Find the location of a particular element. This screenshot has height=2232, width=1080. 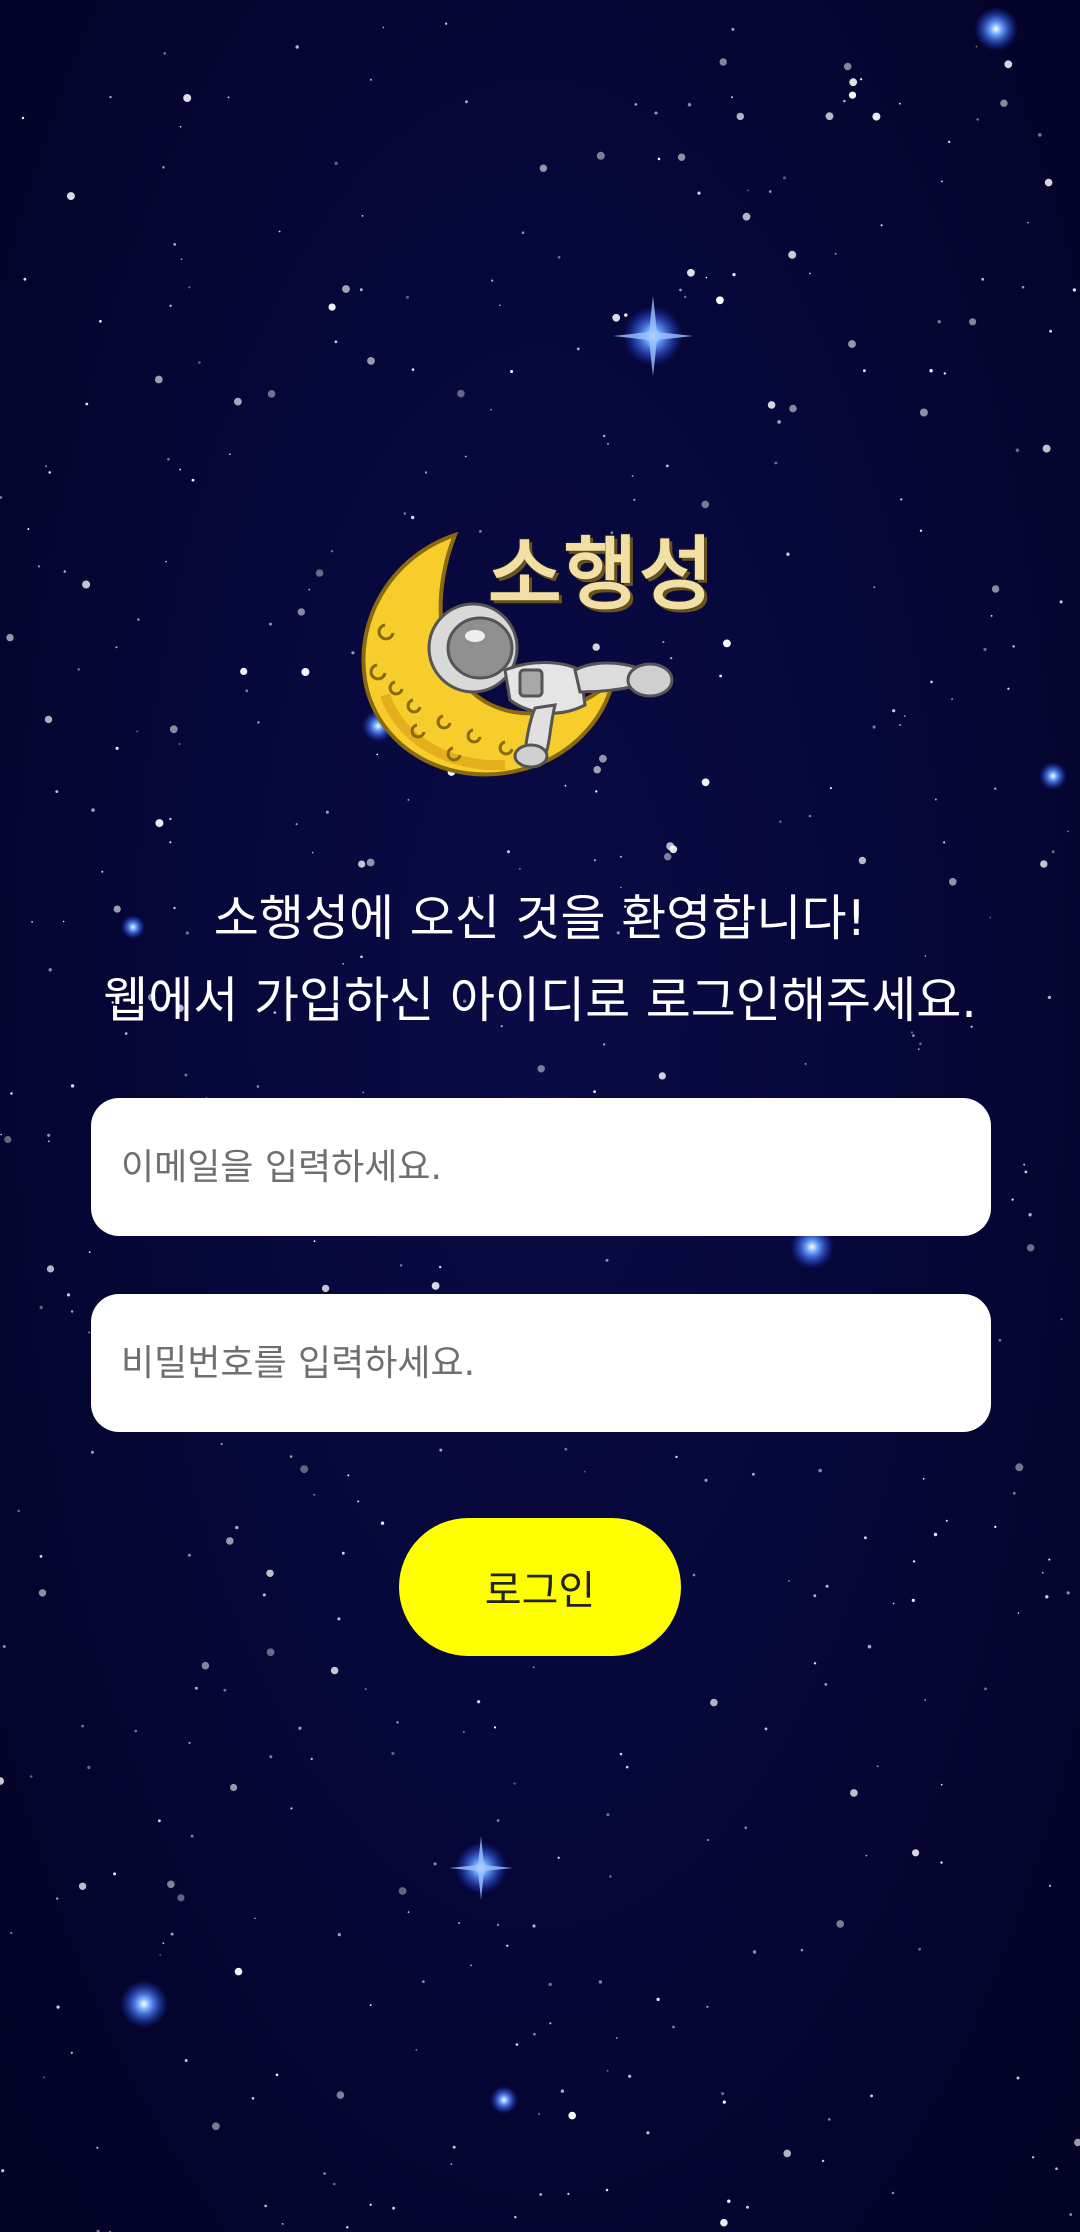

login-button: 로그인 is located at coordinates (540, 1587).